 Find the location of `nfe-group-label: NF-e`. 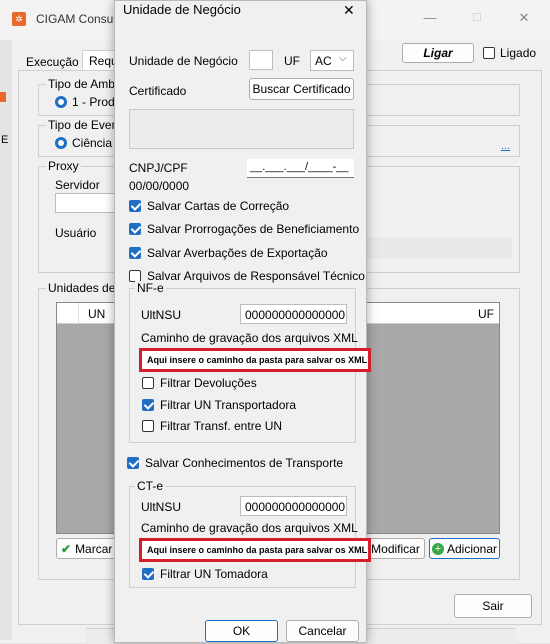

nfe-group-label: NF-e is located at coordinates (150, 288).